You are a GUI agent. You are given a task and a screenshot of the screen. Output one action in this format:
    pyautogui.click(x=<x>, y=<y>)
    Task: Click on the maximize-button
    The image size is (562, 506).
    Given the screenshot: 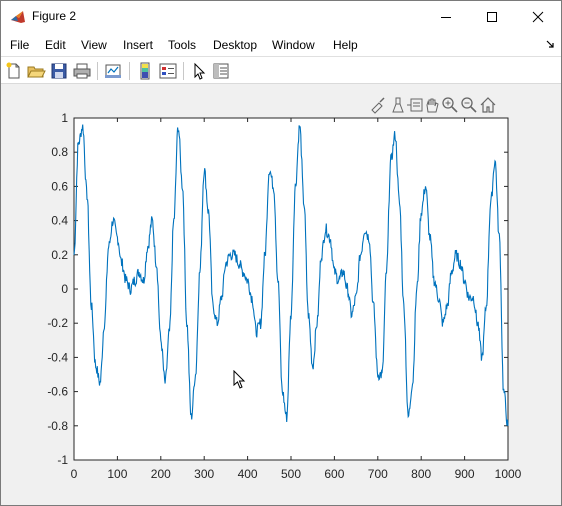 What is the action you would take?
    pyautogui.click(x=492, y=16)
    